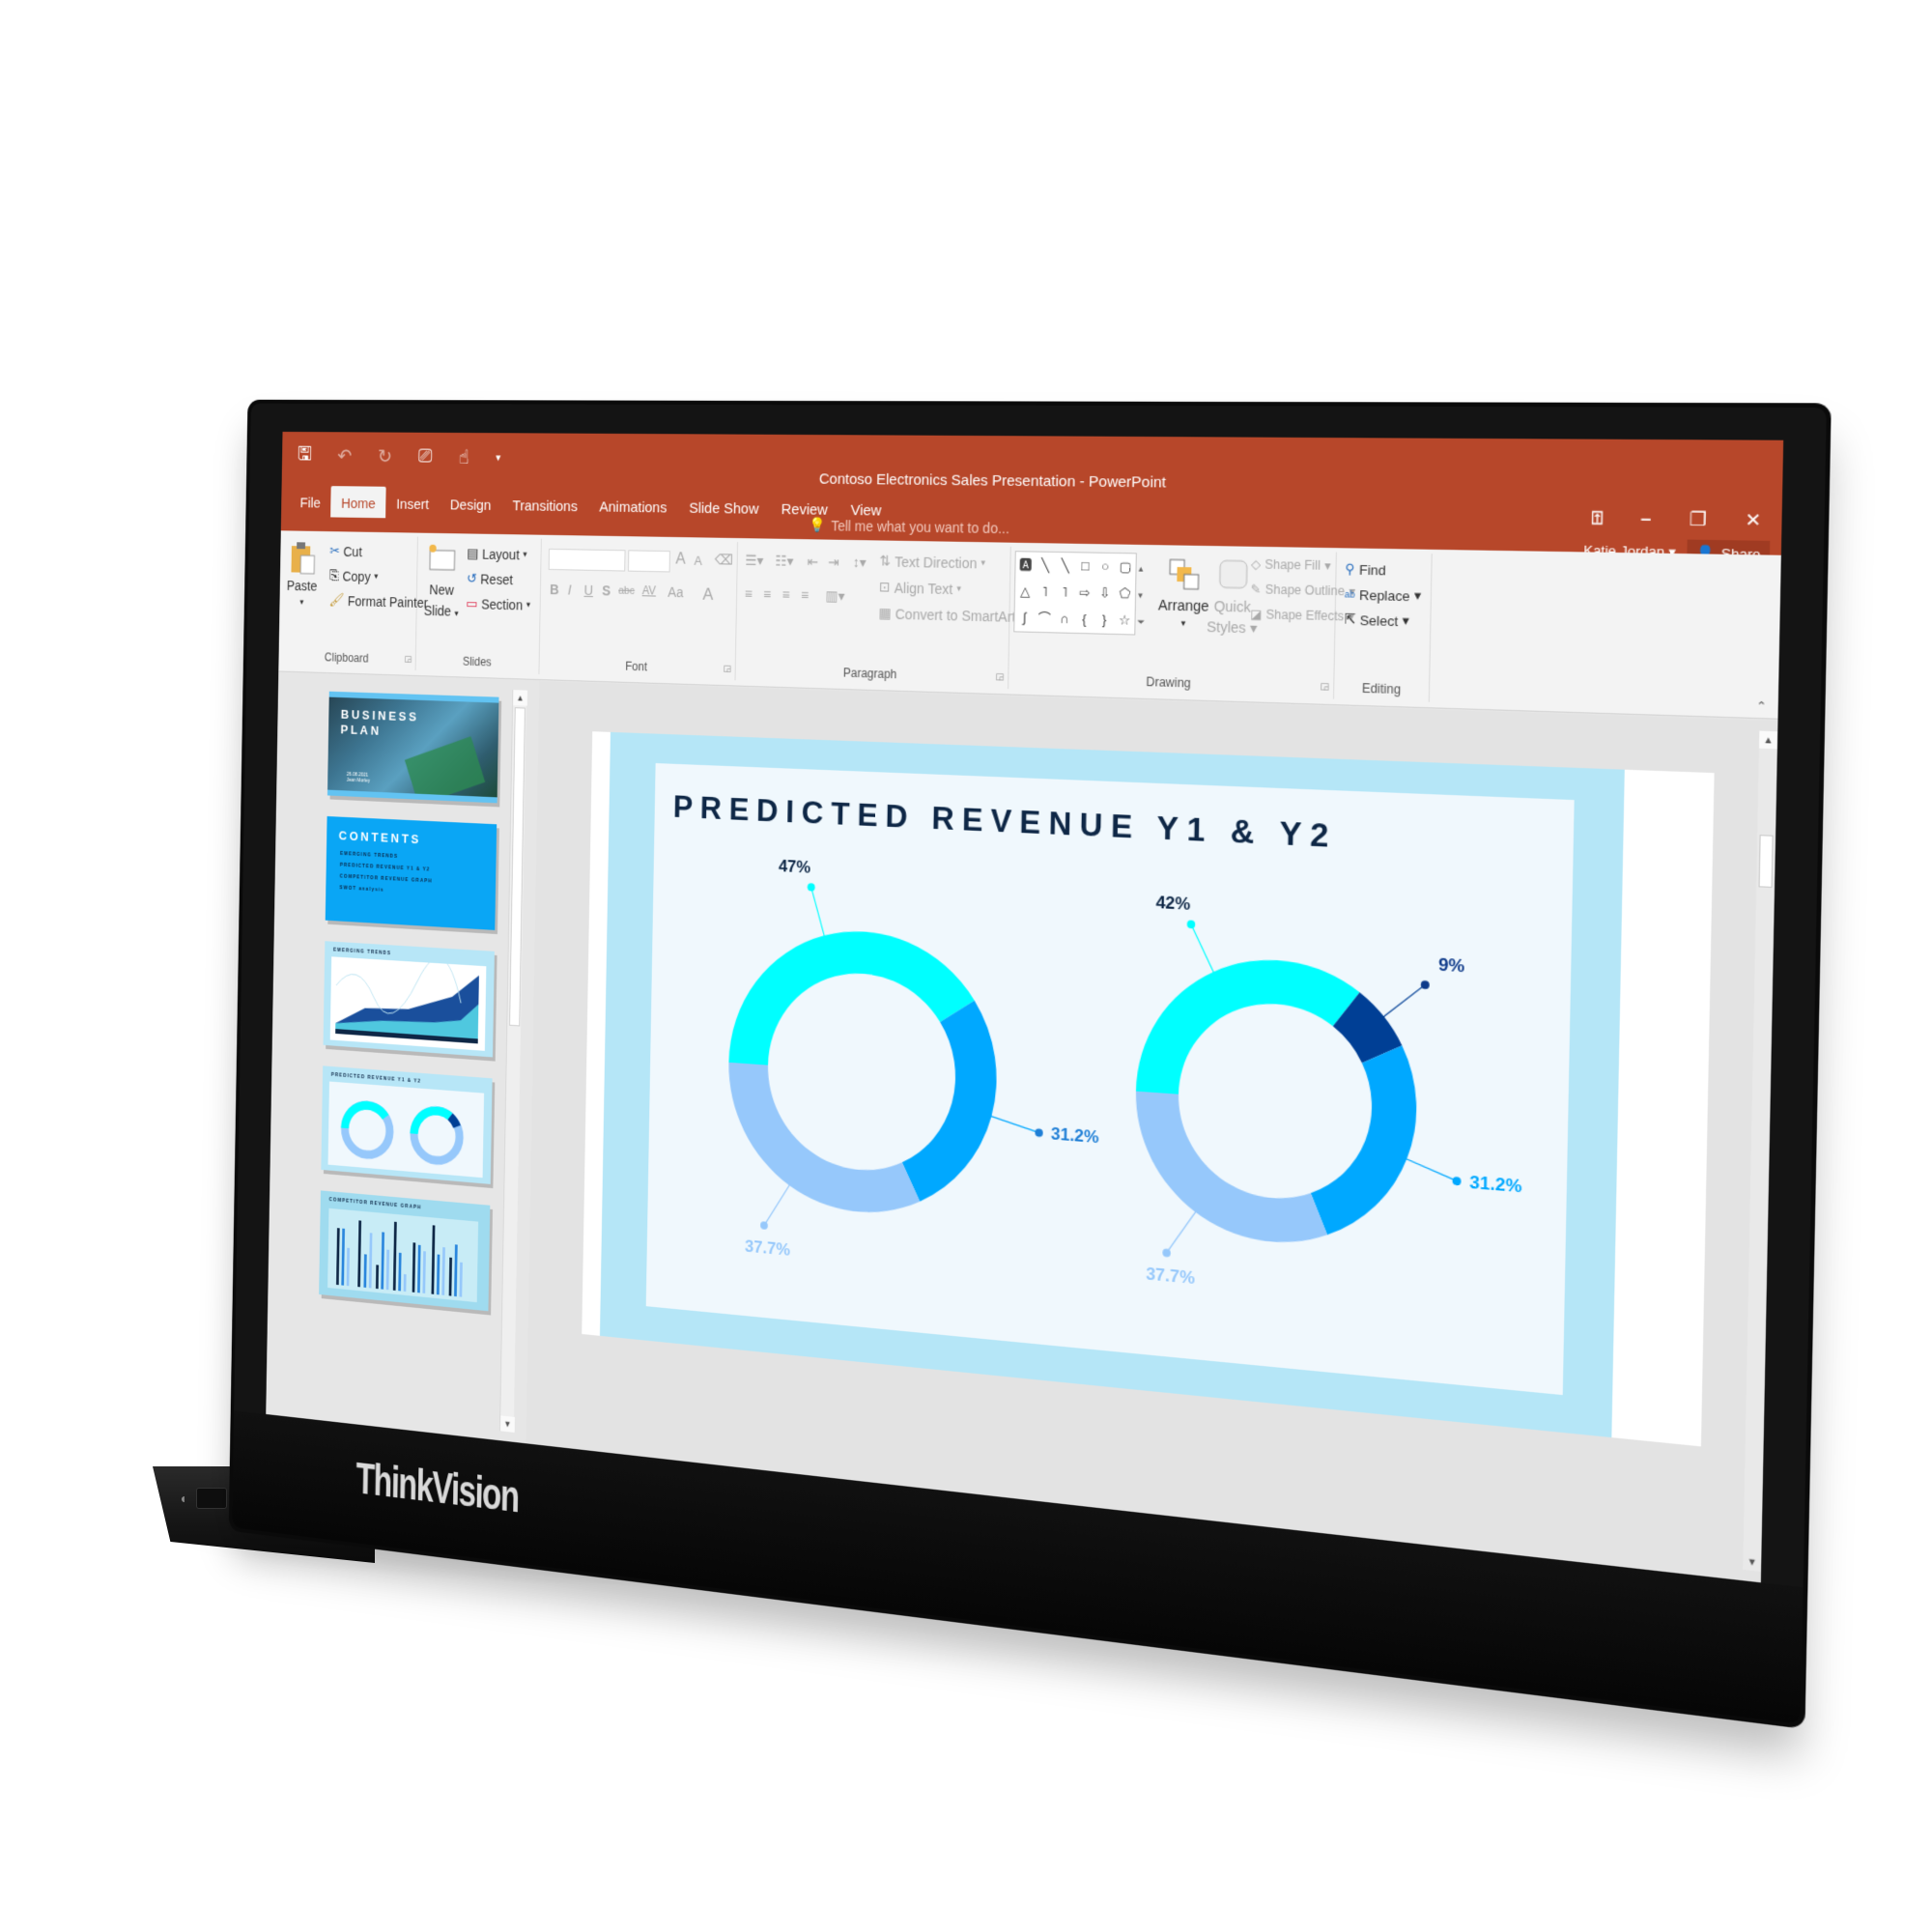 This screenshot has height=1932, width=1932. What do you see at coordinates (680, 559) in the screenshot?
I see `grow-font-button: A` at bounding box center [680, 559].